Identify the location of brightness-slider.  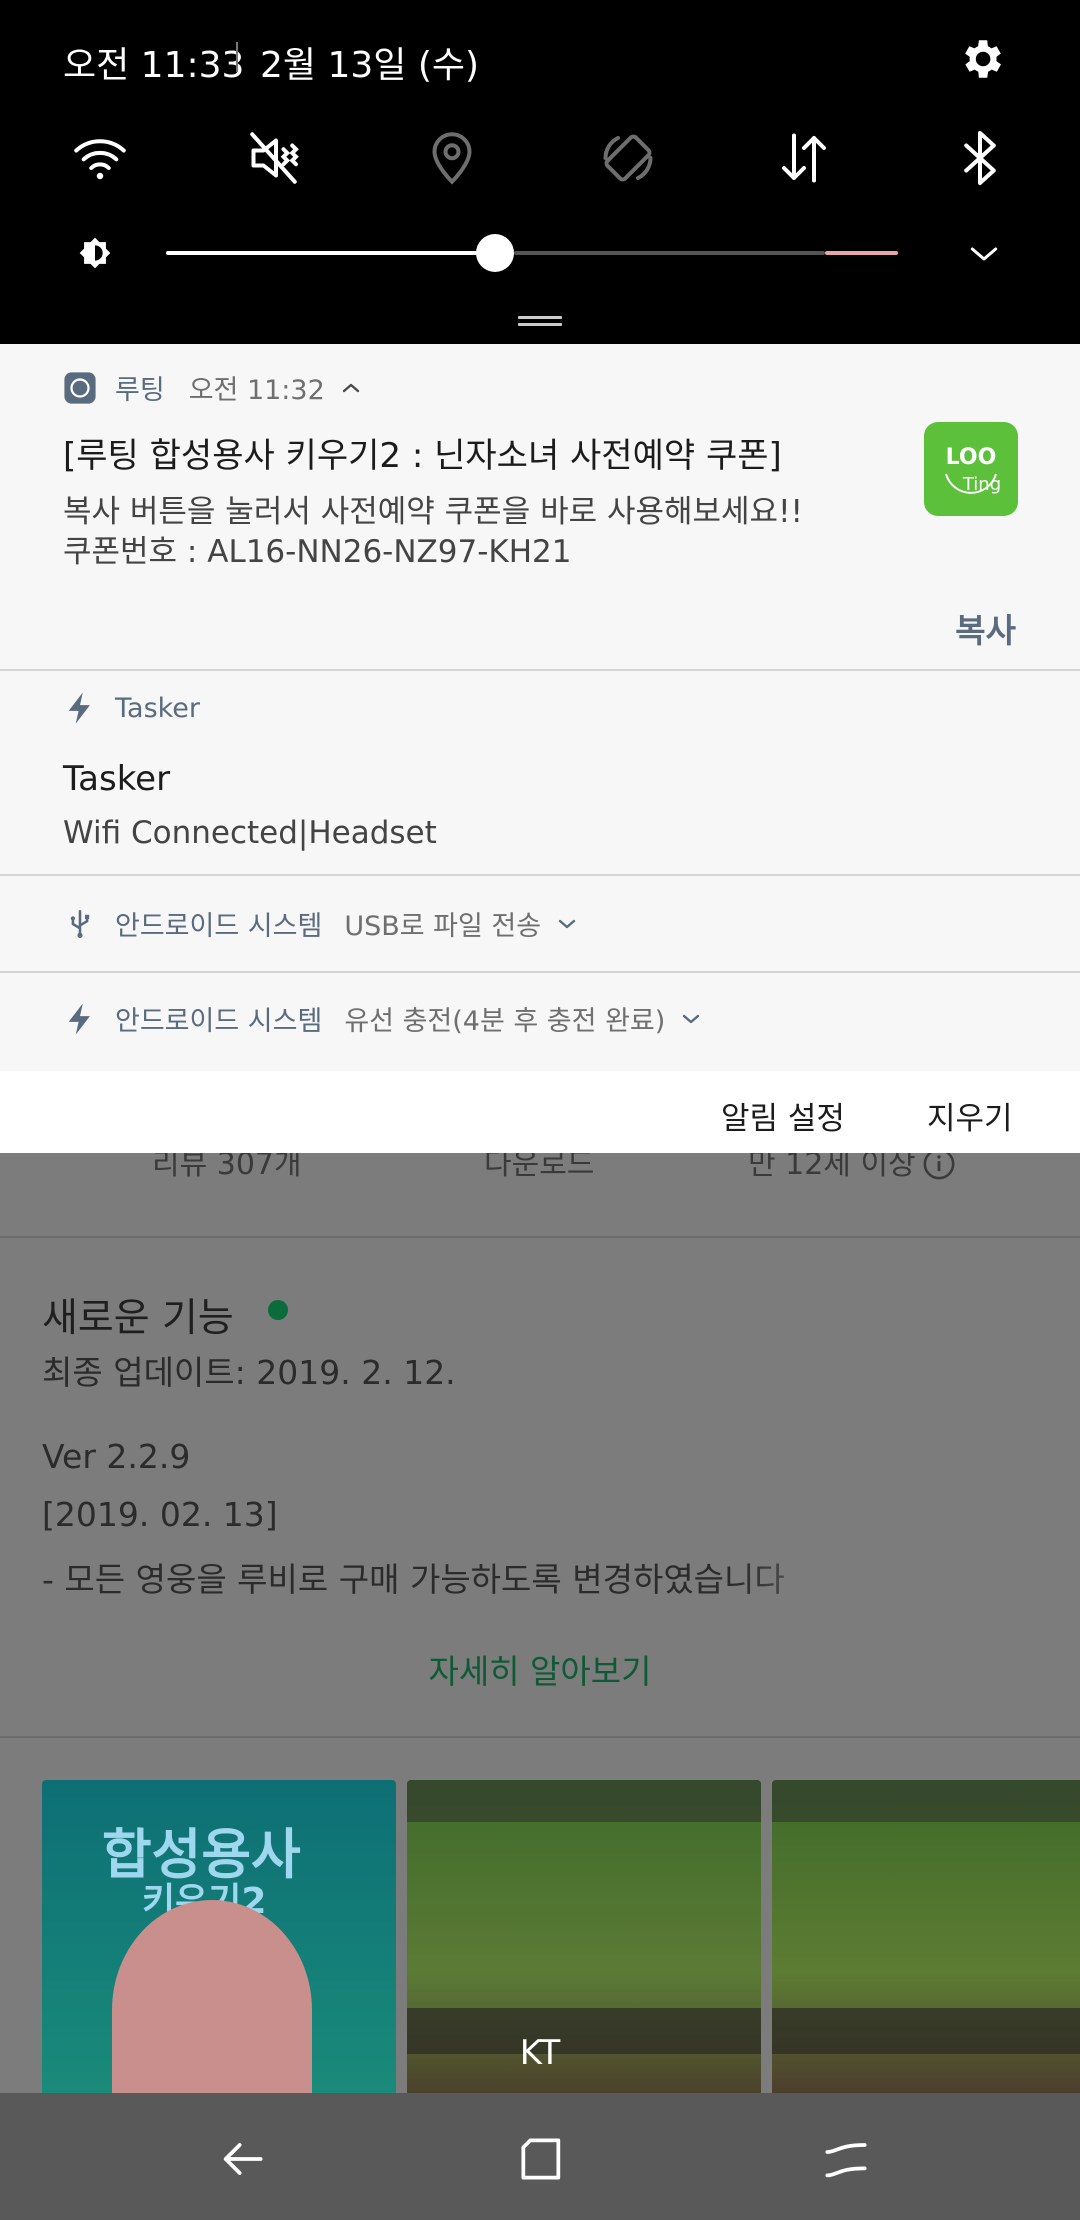
(532, 253).